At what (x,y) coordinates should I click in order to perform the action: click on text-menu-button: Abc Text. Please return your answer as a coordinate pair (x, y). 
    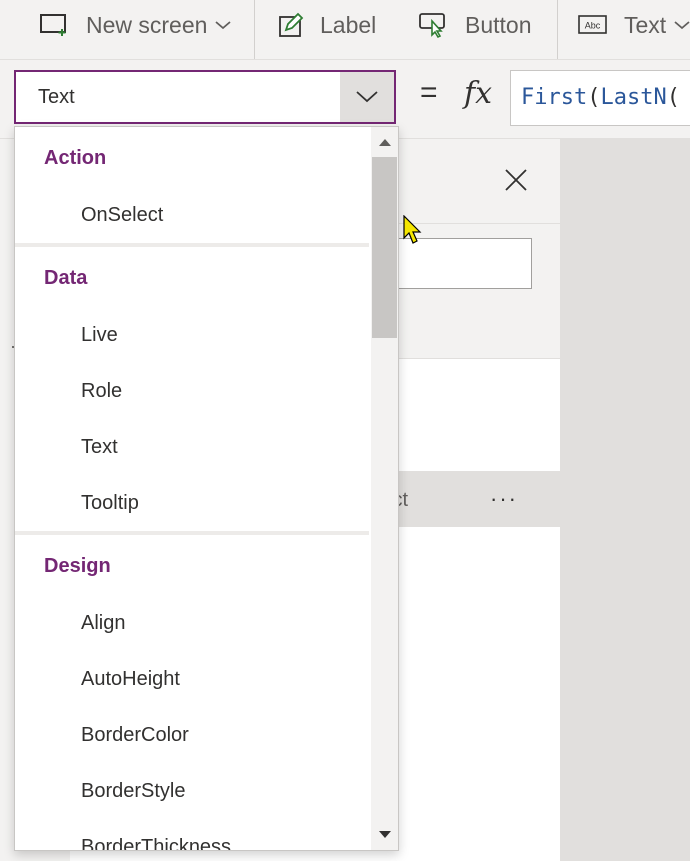
    Looking at the image, I should click on (634, 25).